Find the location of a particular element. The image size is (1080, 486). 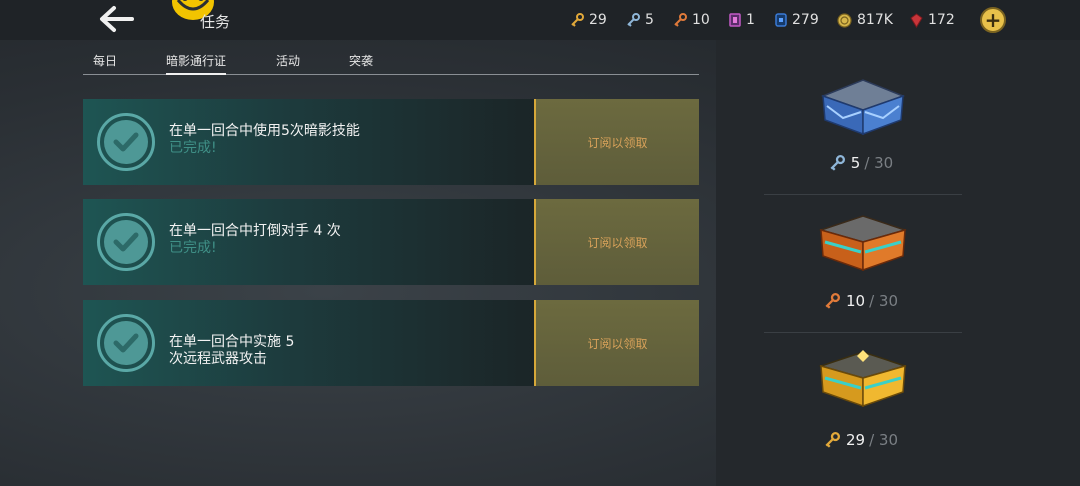

orange-key-counter: 10 is located at coordinates (691, 20).